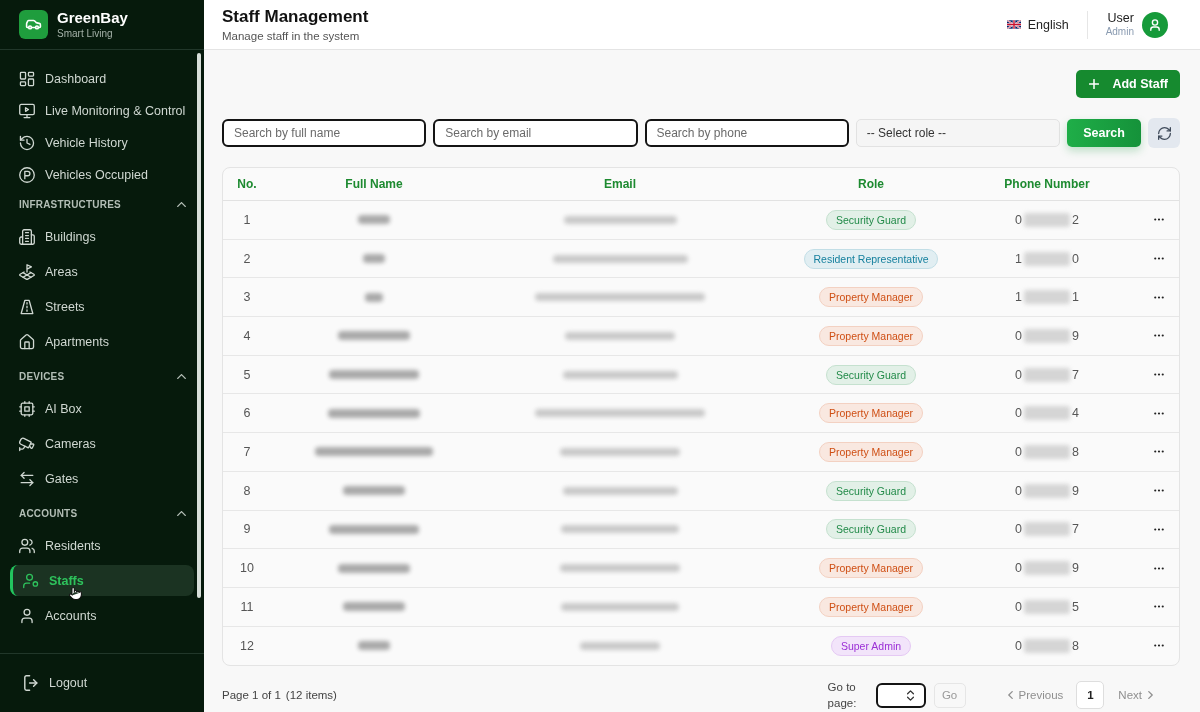 Image resolution: width=1200 pixels, height=712 pixels. What do you see at coordinates (102, 545) in the screenshot?
I see `nav-item: Residents` at bounding box center [102, 545].